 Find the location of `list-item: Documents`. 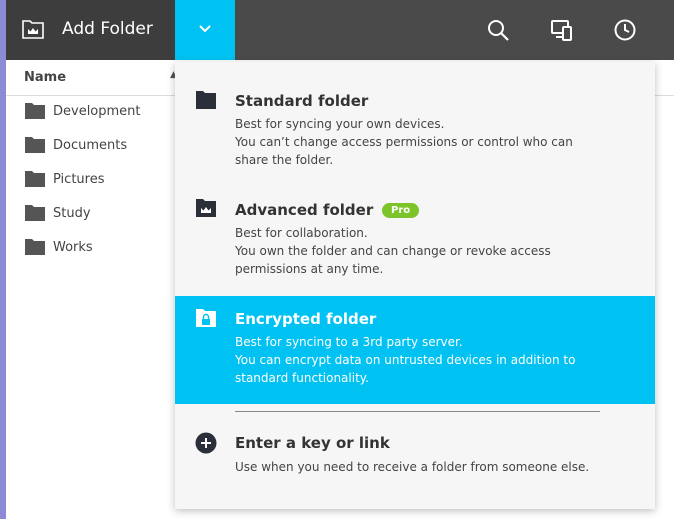

list-item: Documents is located at coordinates (91, 147).